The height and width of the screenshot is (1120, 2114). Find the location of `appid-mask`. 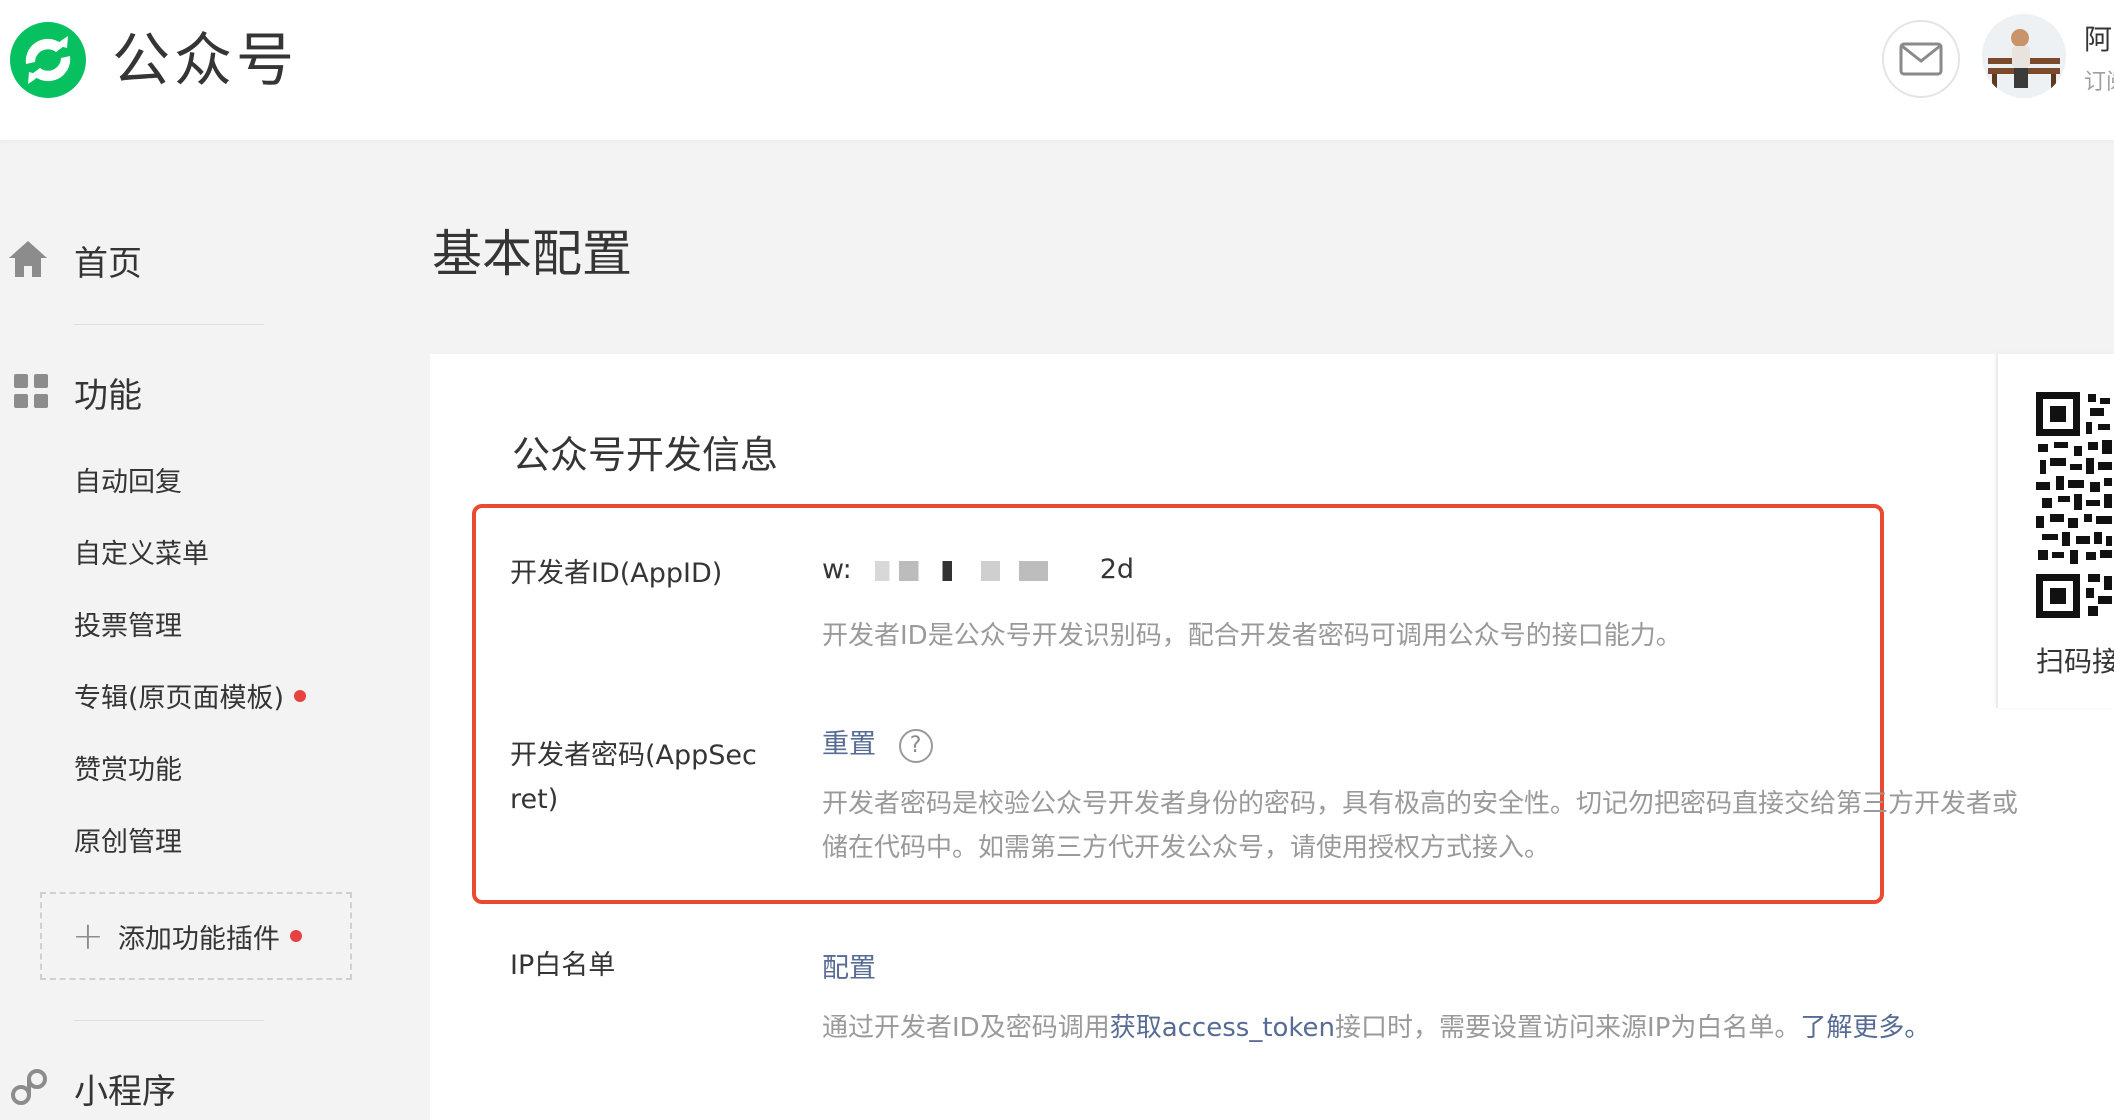

appid-mask is located at coordinates (975, 570).